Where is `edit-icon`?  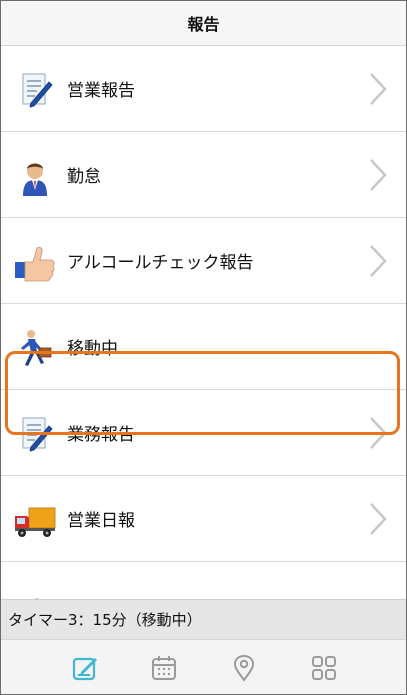
edit-icon is located at coordinates (85, 668).